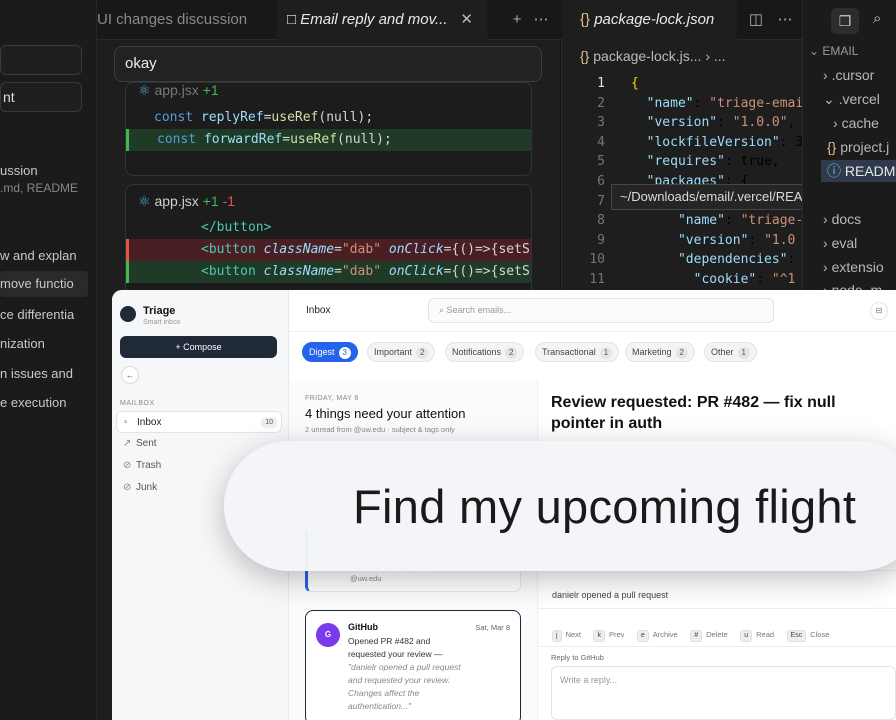  Describe the element at coordinates (605, 506) in the screenshot. I see `query-text: Find my upcoming flight` at that location.